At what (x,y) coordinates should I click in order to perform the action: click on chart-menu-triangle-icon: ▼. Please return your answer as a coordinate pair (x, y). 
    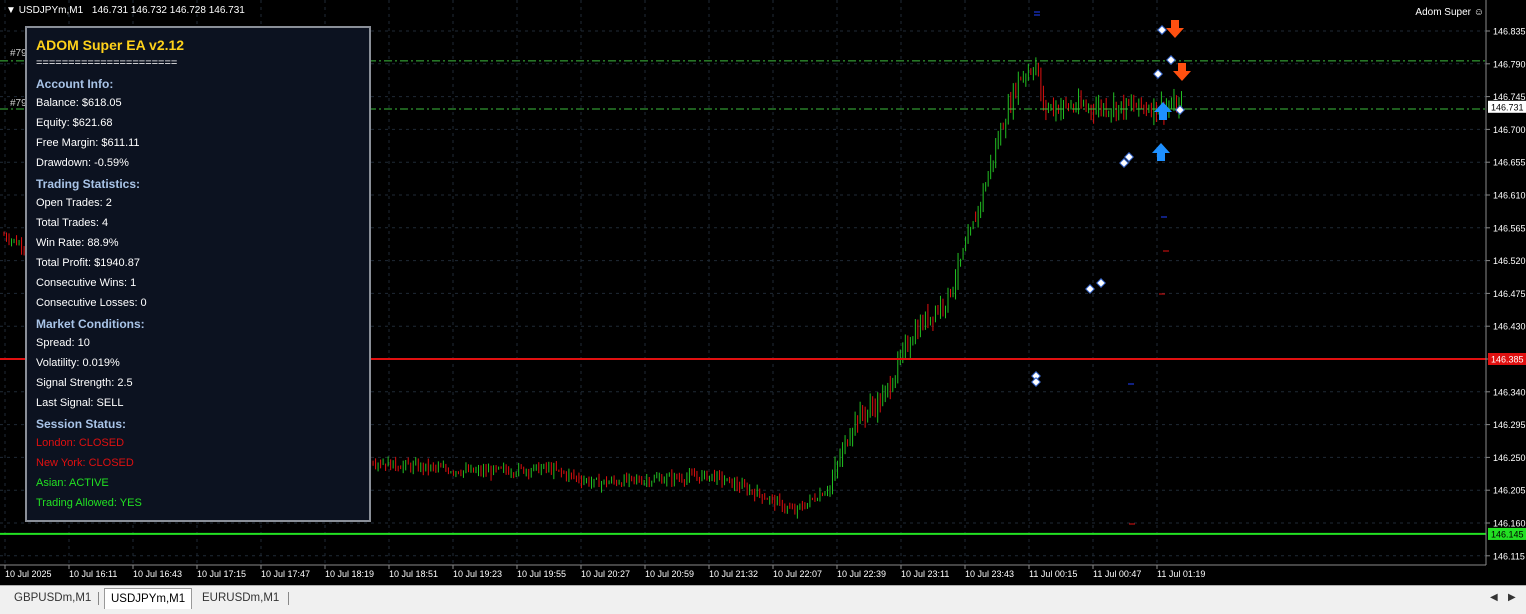
    Looking at the image, I should click on (11, 10).